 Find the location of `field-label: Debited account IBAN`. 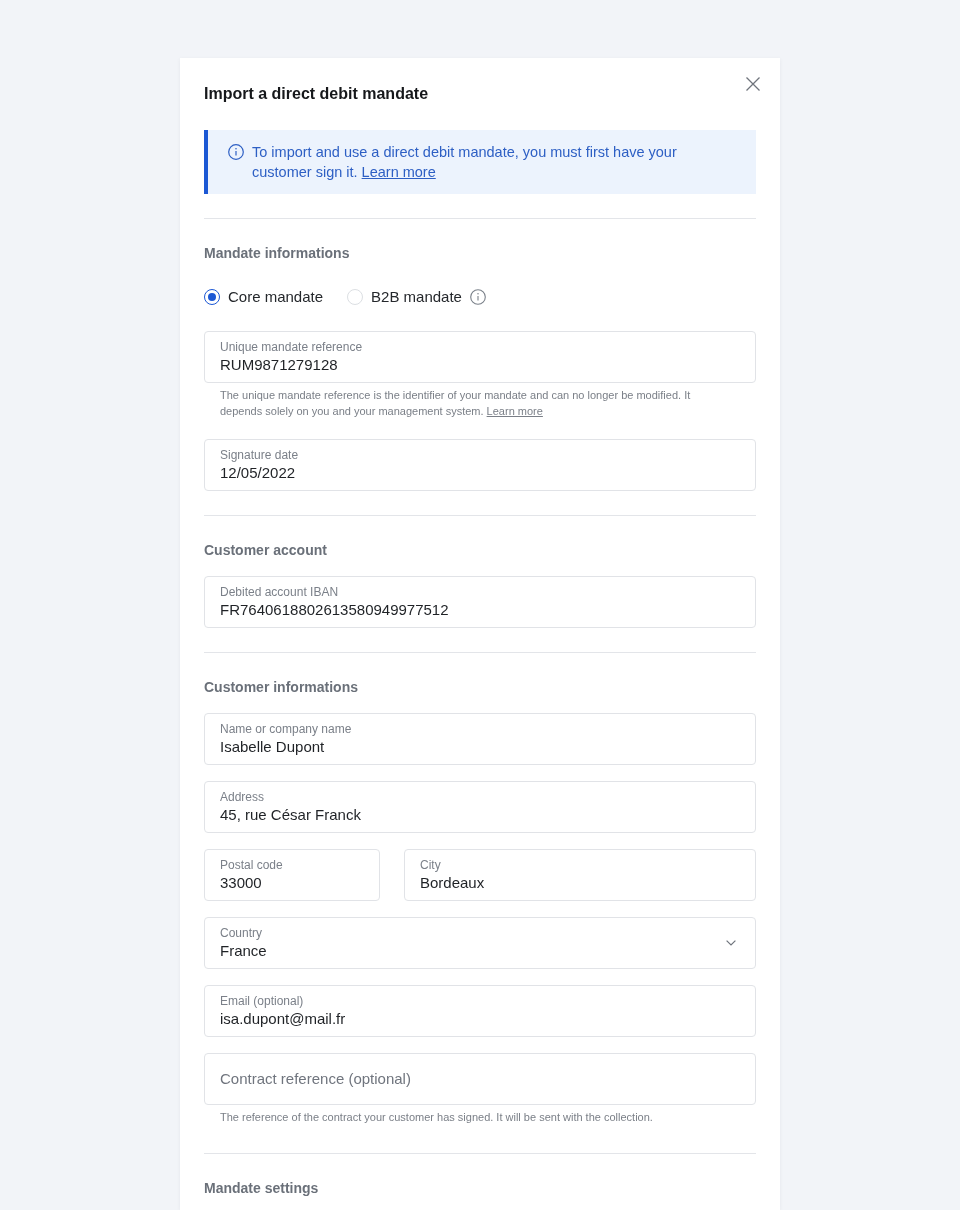

field-label: Debited account IBAN is located at coordinates (279, 592).